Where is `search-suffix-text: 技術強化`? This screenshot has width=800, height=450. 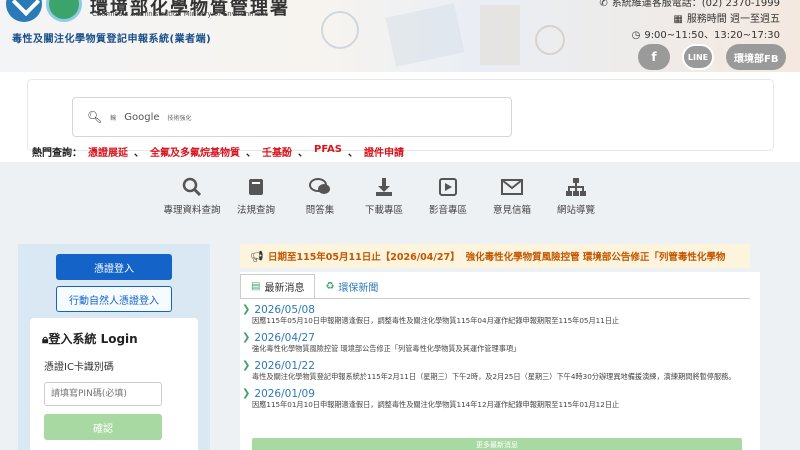 search-suffix-text: 技術強化 is located at coordinates (179, 118).